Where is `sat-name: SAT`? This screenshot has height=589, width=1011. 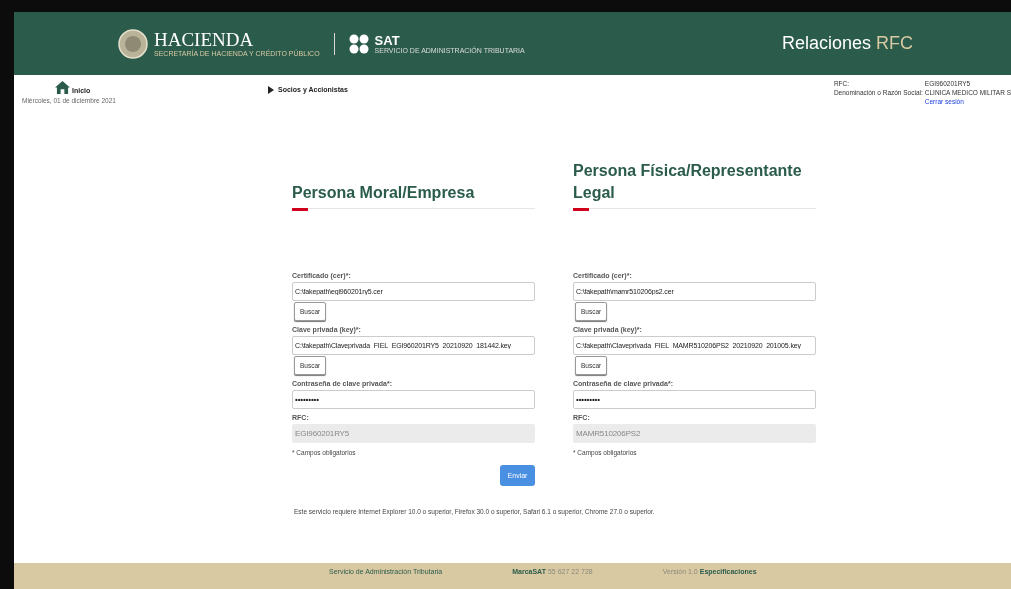
sat-name: SAT is located at coordinates (387, 40).